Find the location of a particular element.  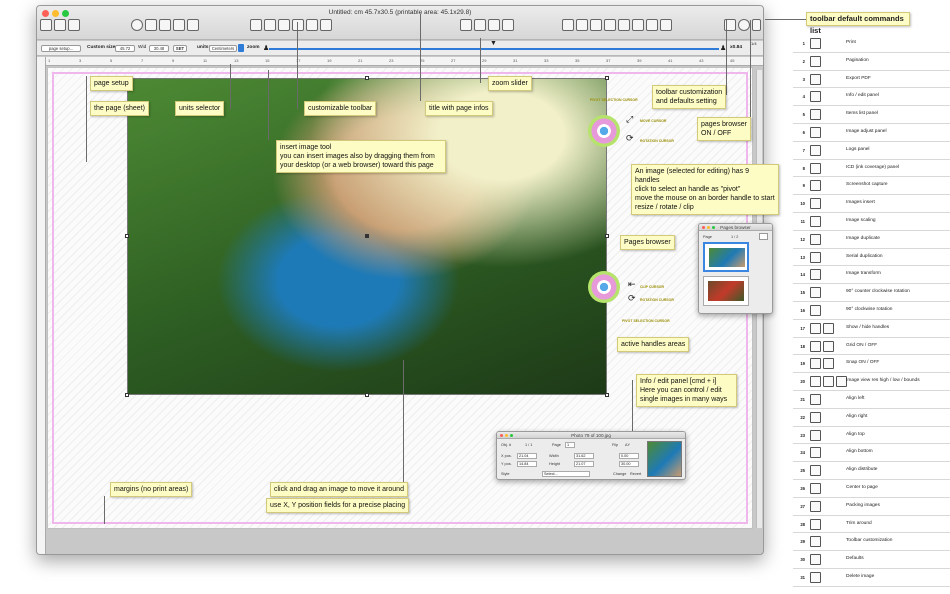

pages-browser-title: Pages browser is located at coordinates (735, 227).